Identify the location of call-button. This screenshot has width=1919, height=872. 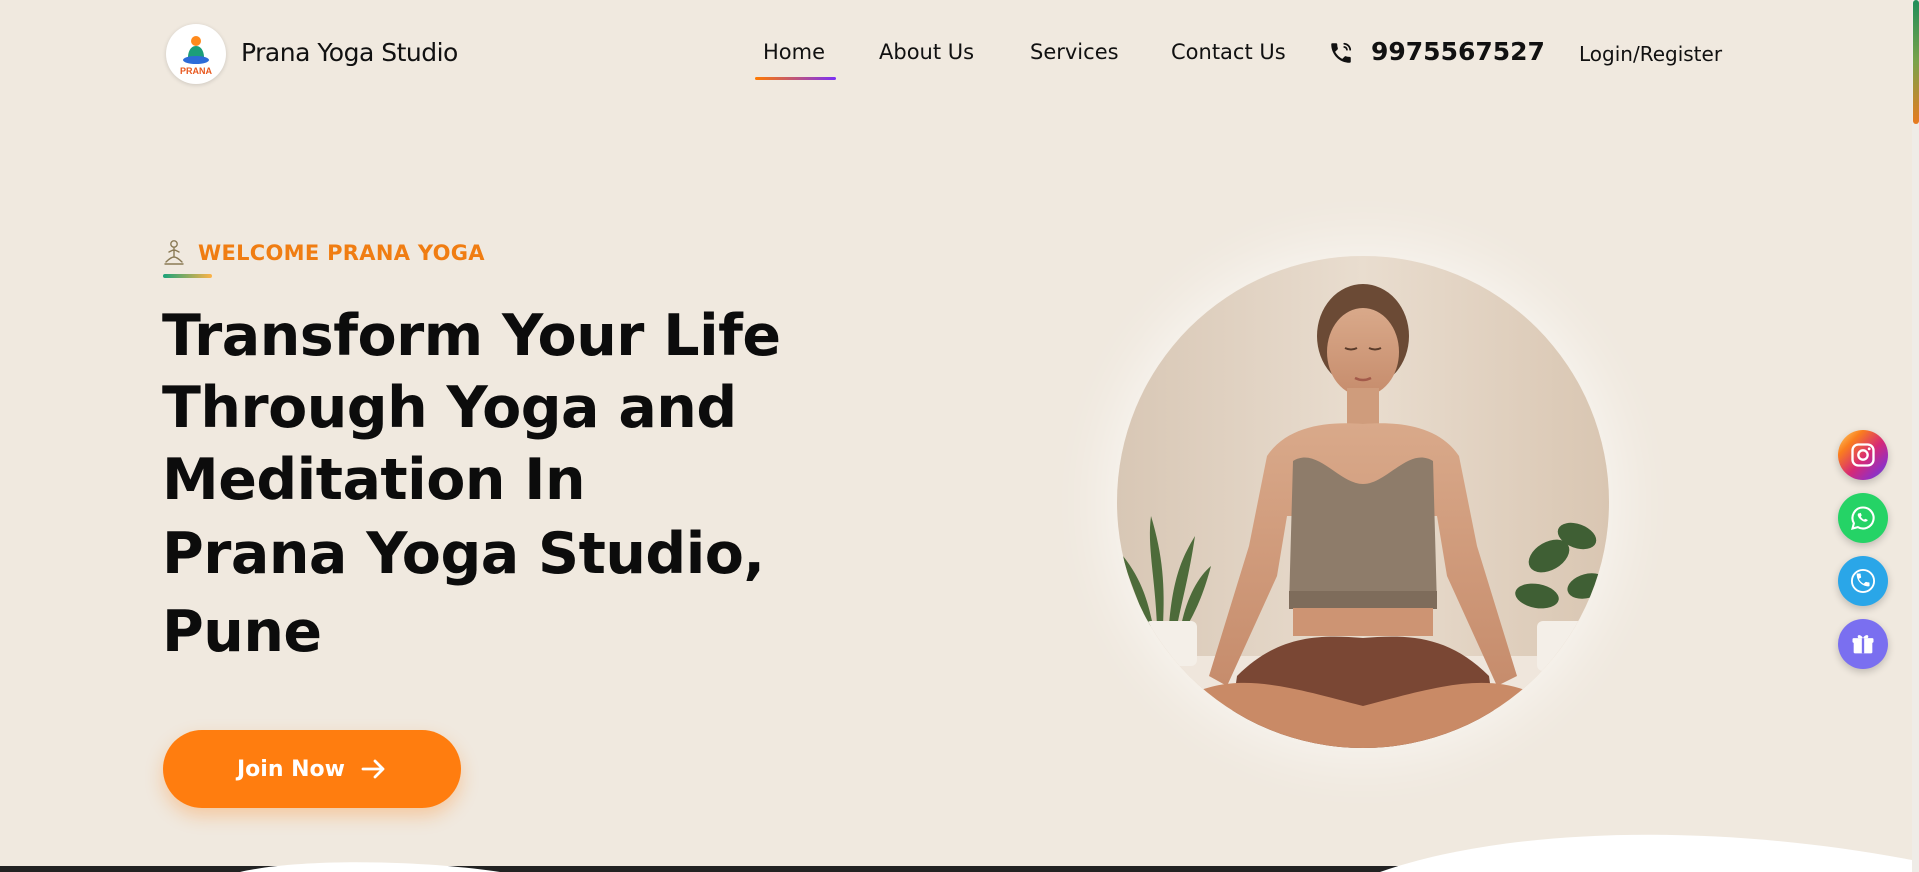
(1863, 581).